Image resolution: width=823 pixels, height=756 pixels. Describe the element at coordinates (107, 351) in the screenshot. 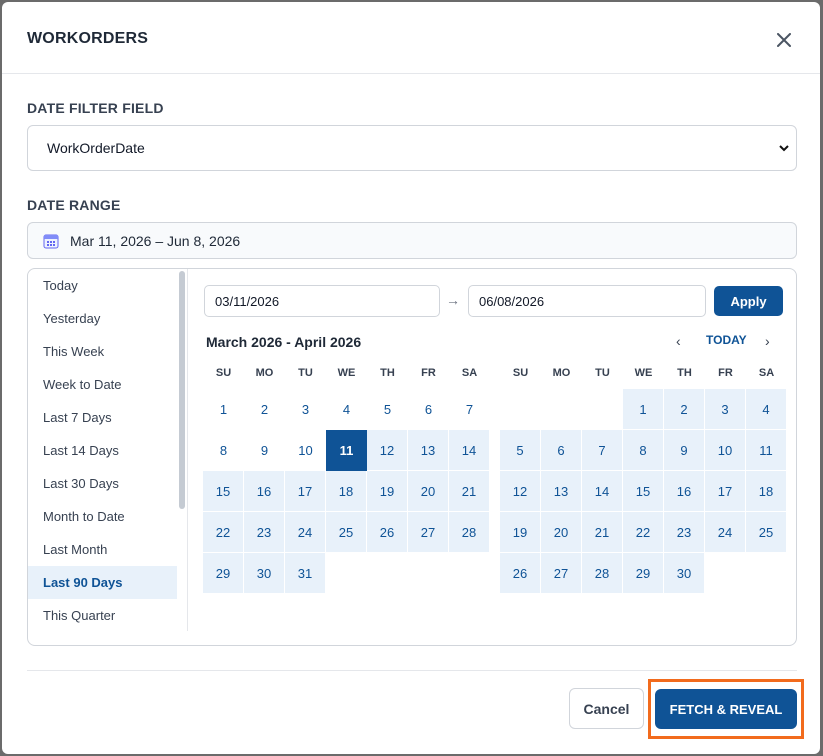

I see `preset-item: This Week` at that location.